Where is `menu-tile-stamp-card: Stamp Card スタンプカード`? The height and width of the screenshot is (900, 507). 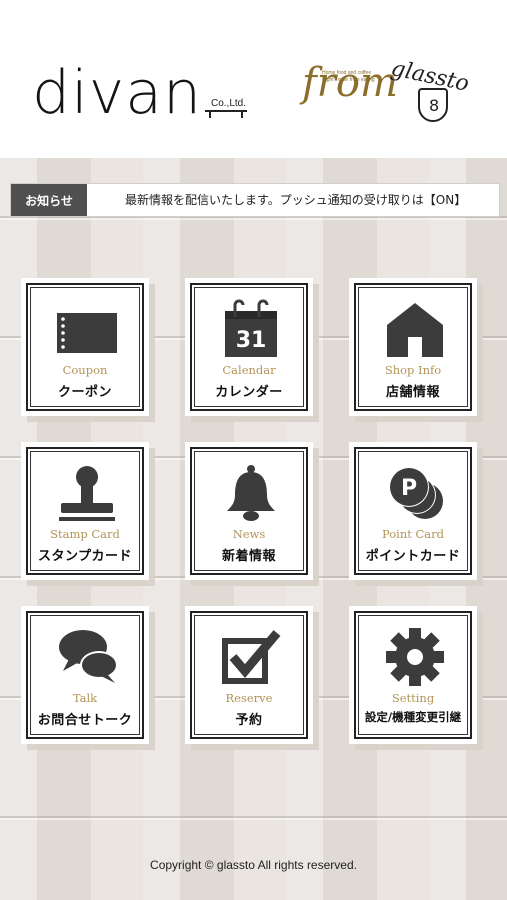 menu-tile-stamp-card: Stamp Card スタンプカード is located at coordinates (85, 511).